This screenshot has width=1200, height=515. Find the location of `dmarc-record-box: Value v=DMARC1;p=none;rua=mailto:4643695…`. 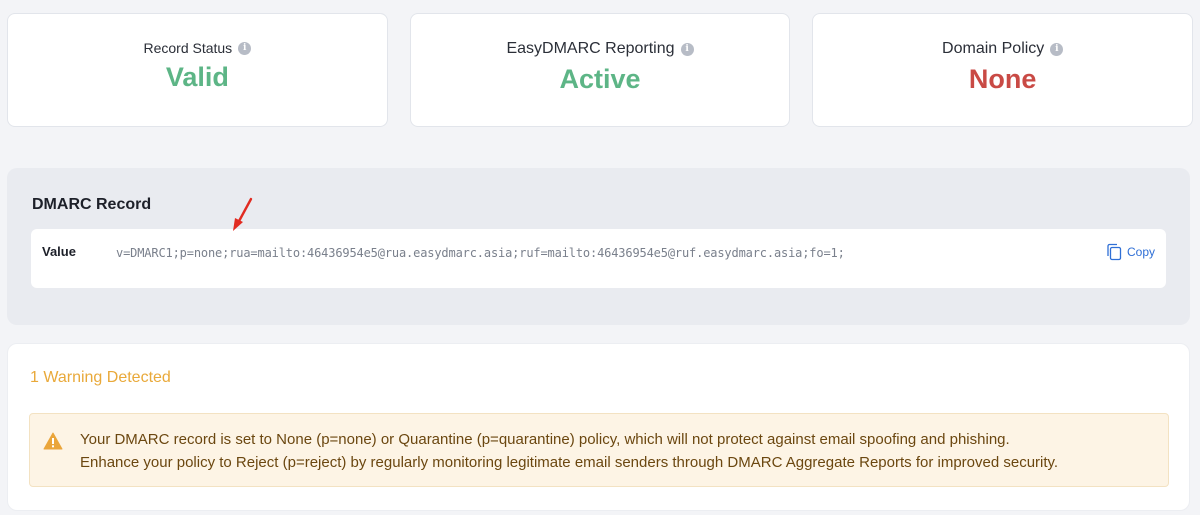

dmarc-record-box: Value v=DMARC1;p=none;rua=mailto:4643695… is located at coordinates (598, 258).